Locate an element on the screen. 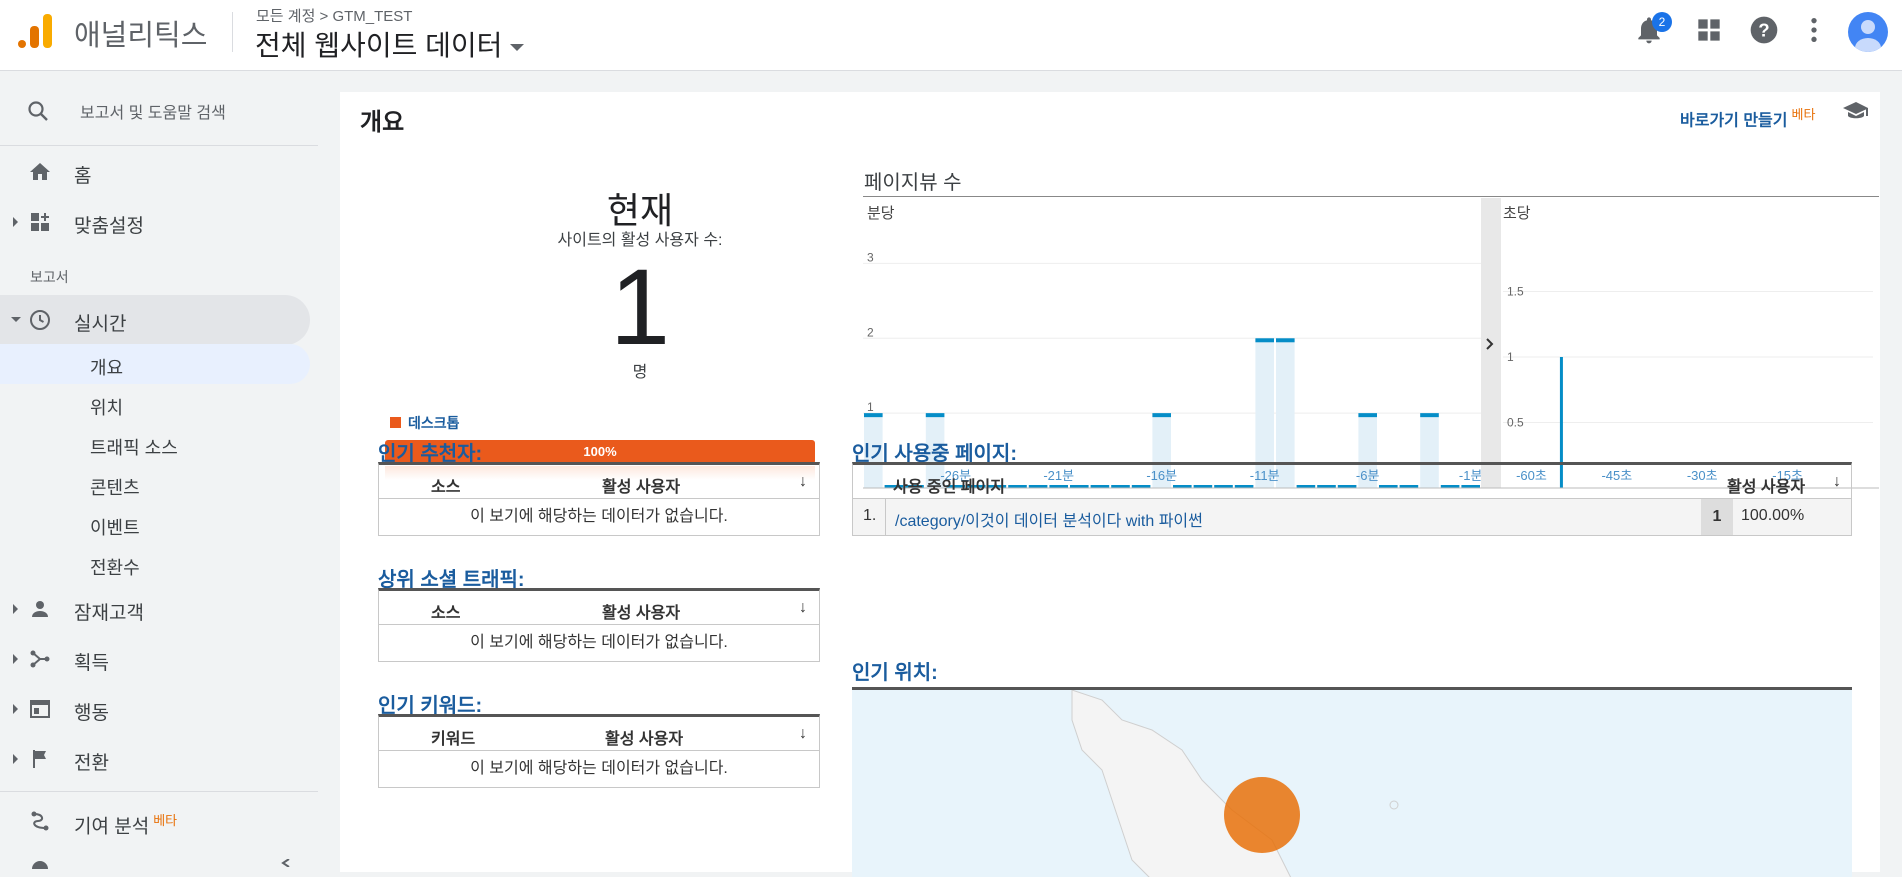 This screenshot has width=1902, height=877. y-tick-label: 1.5 is located at coordinates (1515, 292).